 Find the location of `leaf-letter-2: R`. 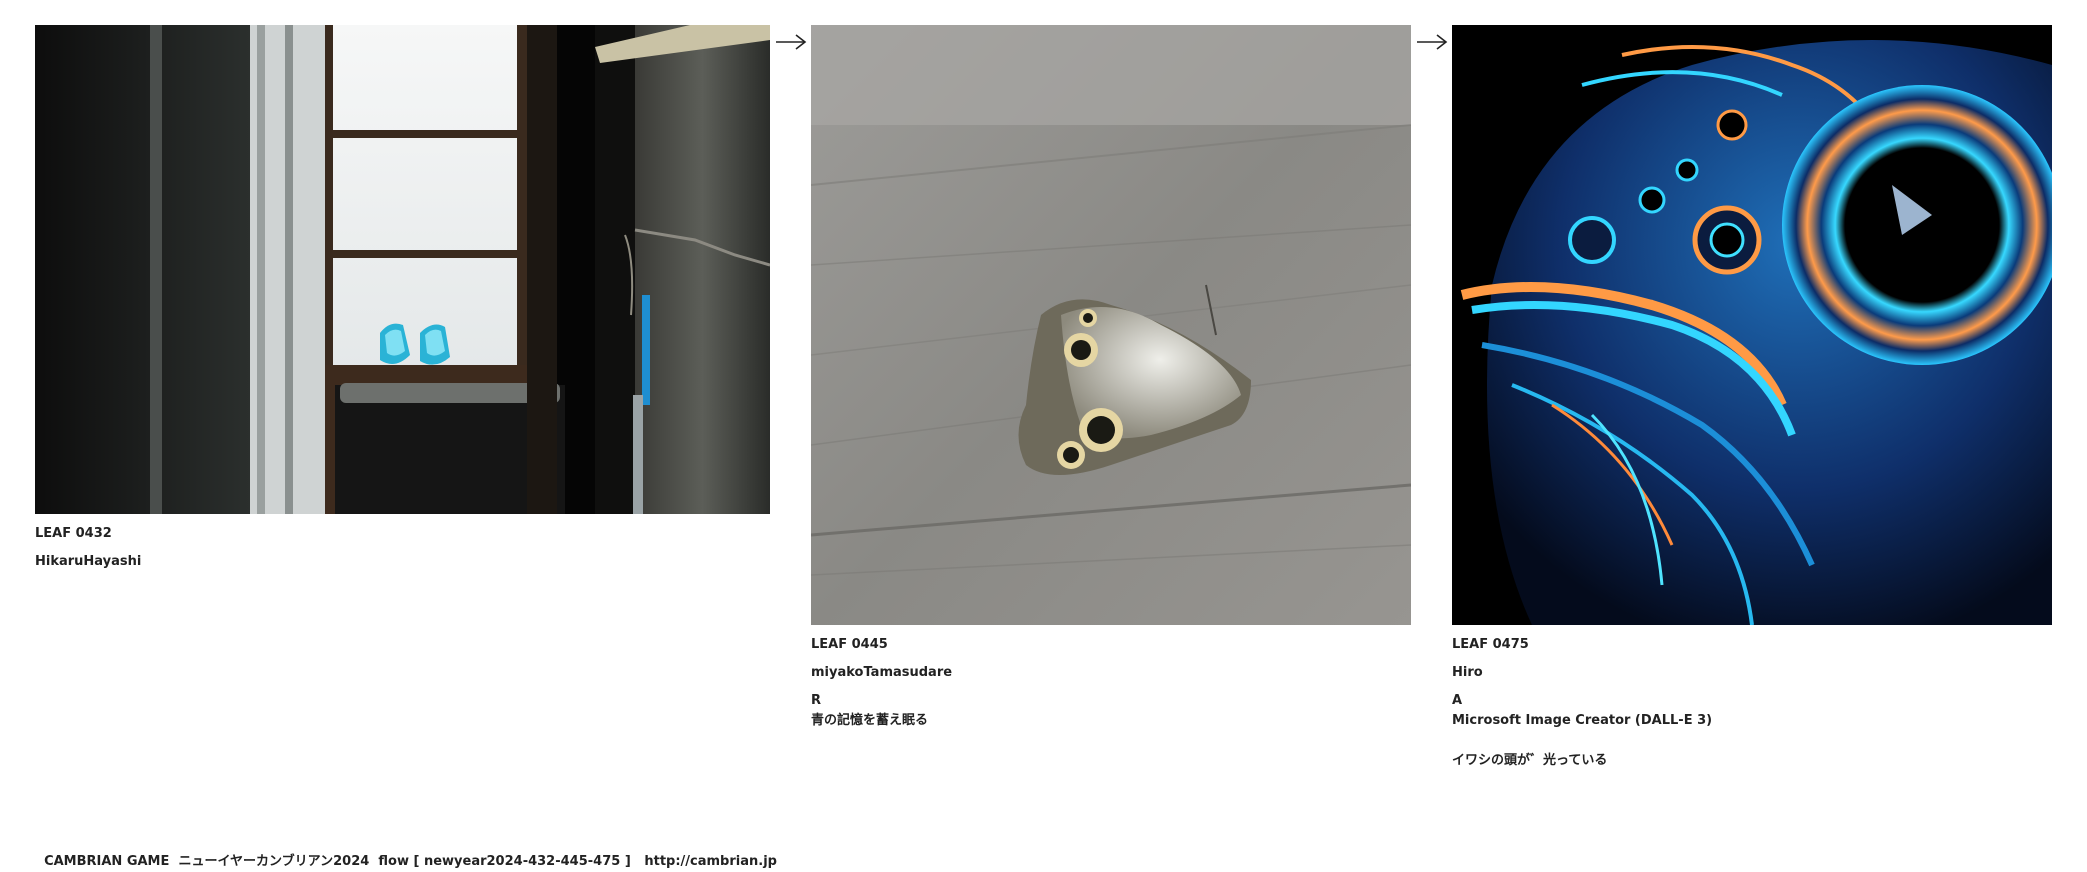

leaf-letter-2: R is located at coordinates (816, 700).